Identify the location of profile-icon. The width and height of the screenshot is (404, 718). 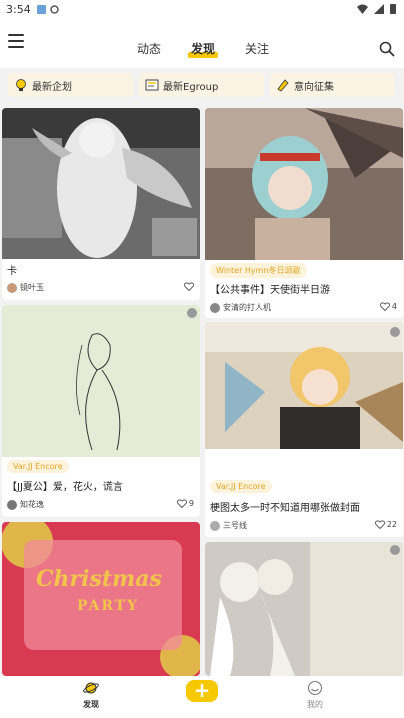
(315, 688).